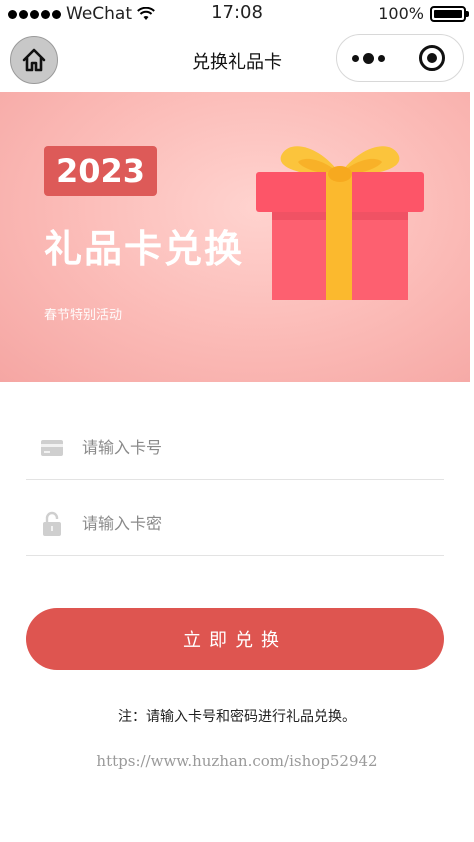 This screenshot has height=842, width=474. What do you see at coordinates (235, 486) in the screenshot?
I see `redeem-form` at bounding box center [235, 486].